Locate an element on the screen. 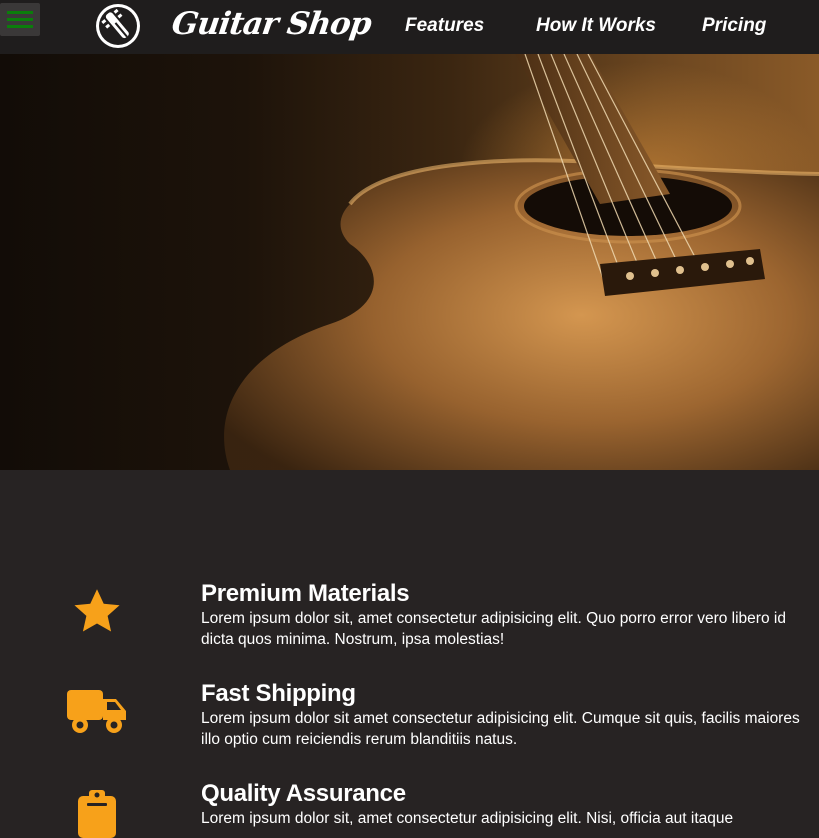 This screenshot has width=819, height=838. brand-logo-text: Guitar Shop is located at coordinates (271, 24).